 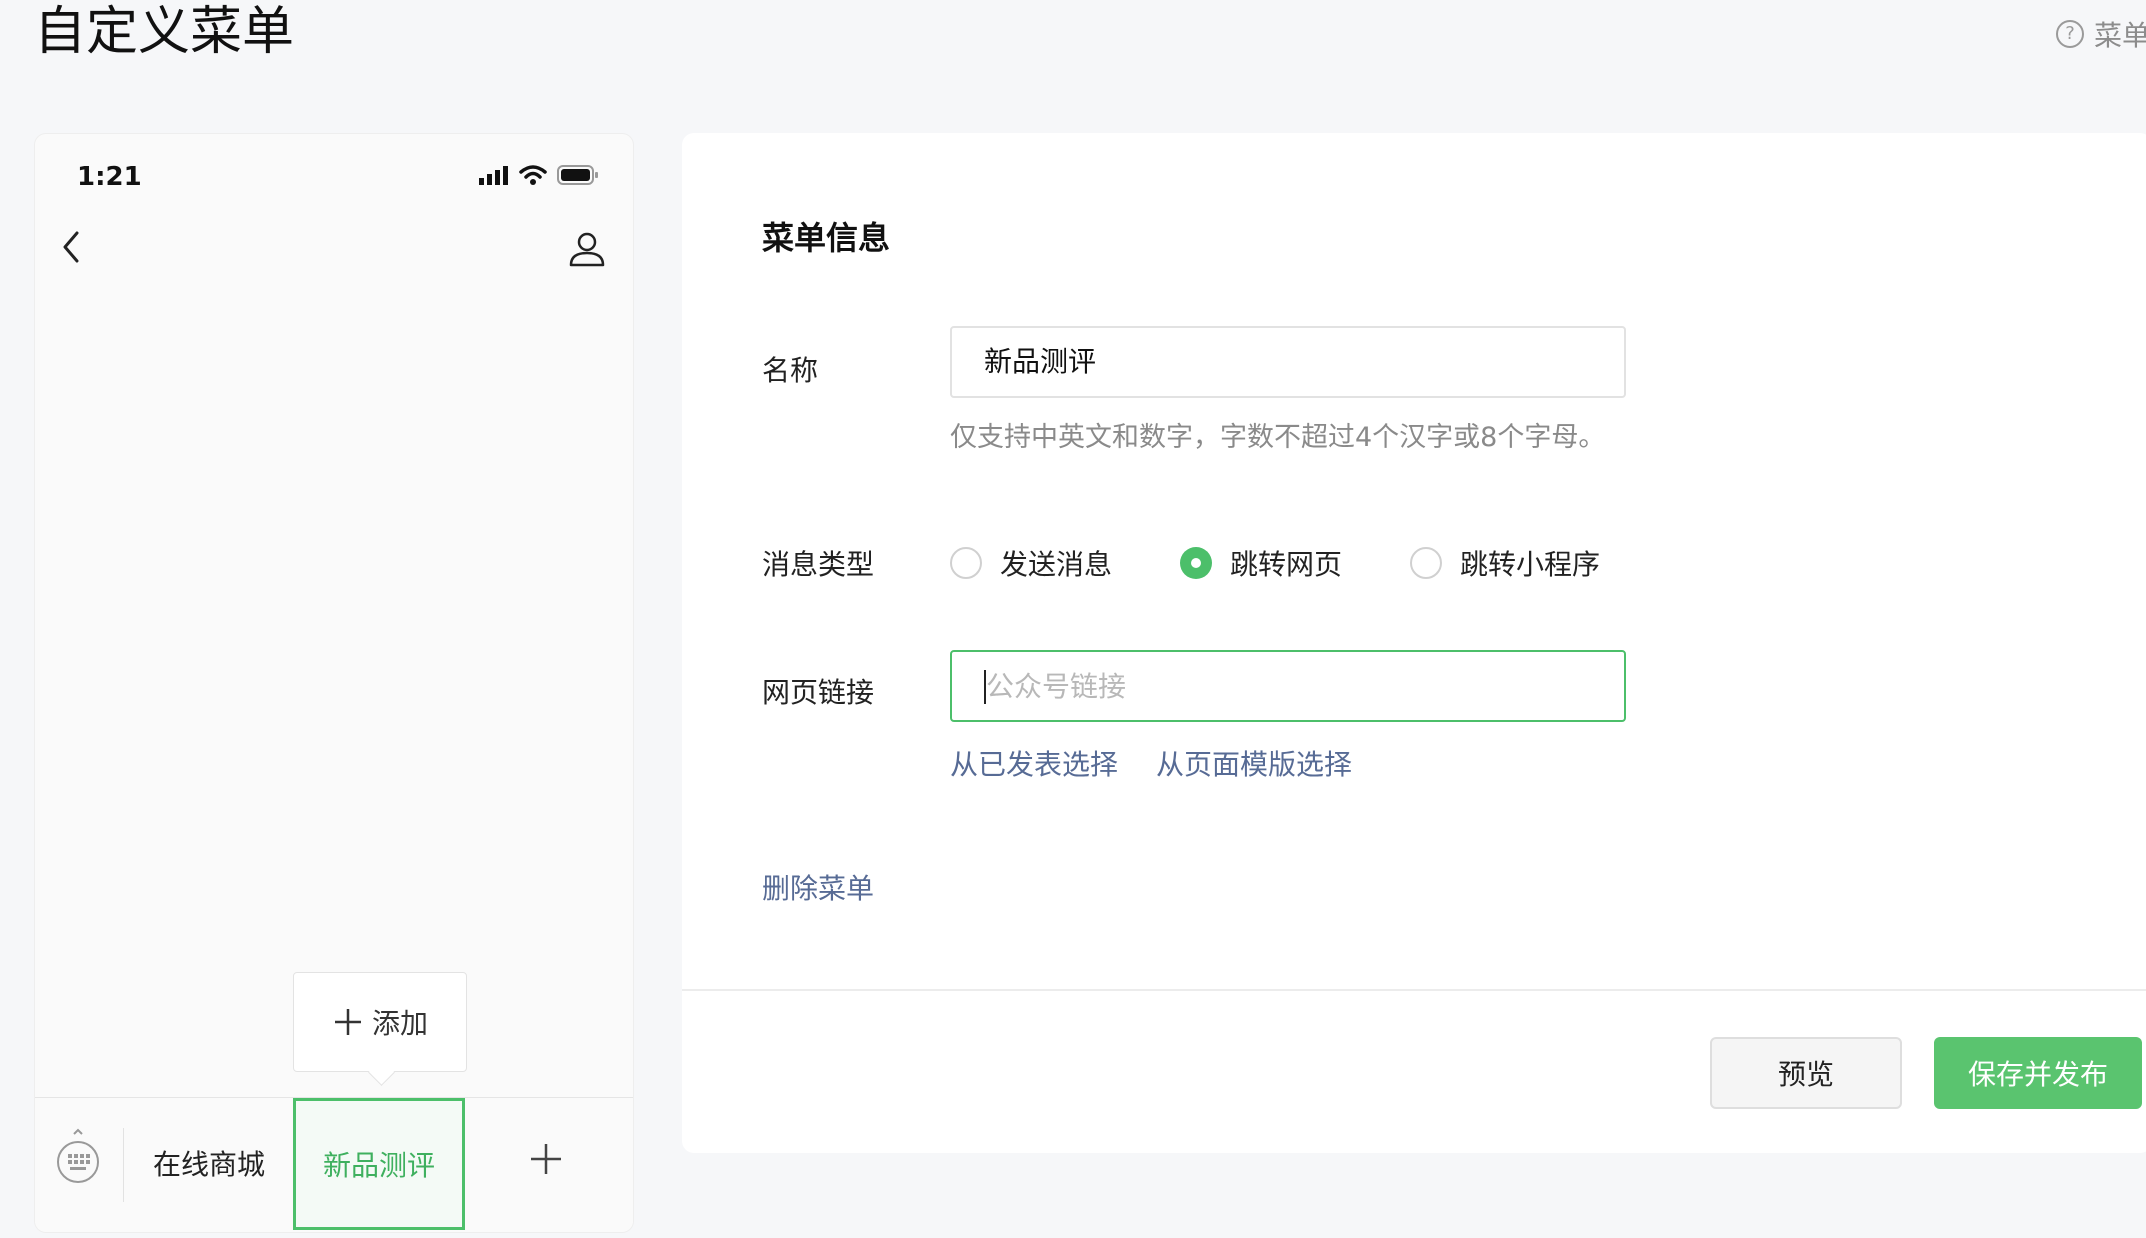 What do you see at coordinates (1196, 563) in the screenshot?
I see `radio-circle-checked` at bounding box center [1196, 563].